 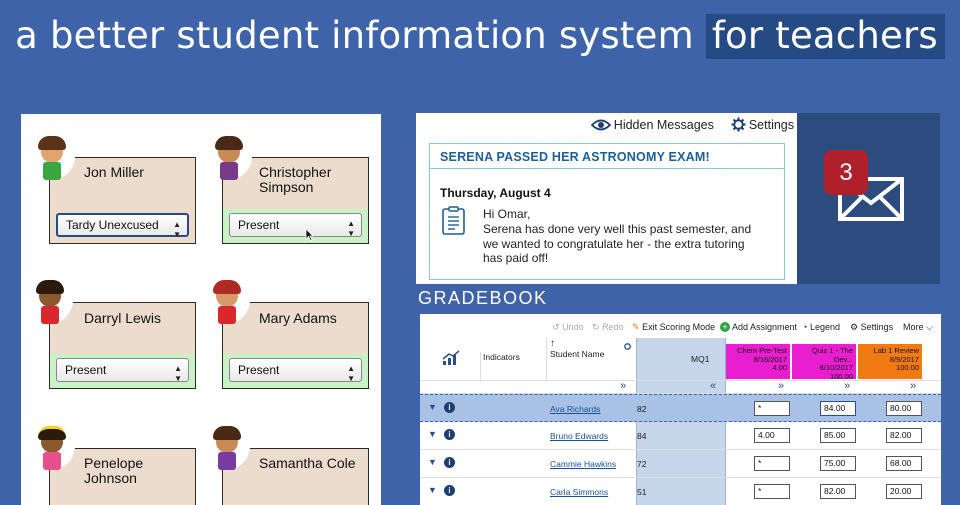 I want to click on student-name: Mary Adams, so click(x=298, y=318).